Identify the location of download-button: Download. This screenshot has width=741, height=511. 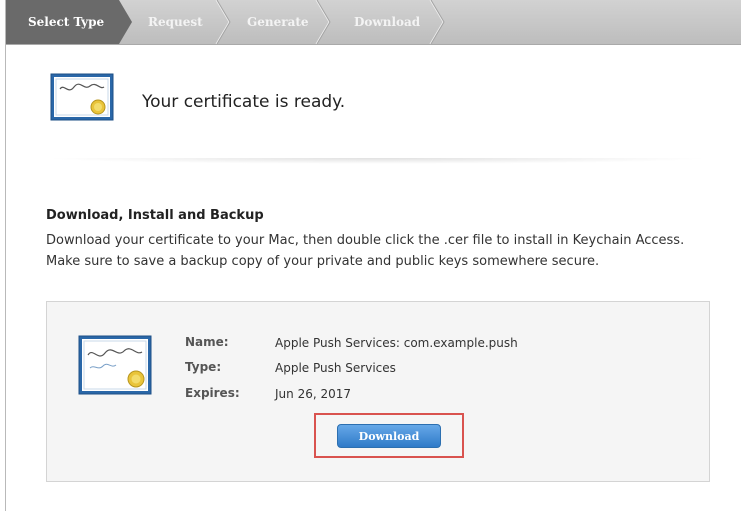
(389, 436).